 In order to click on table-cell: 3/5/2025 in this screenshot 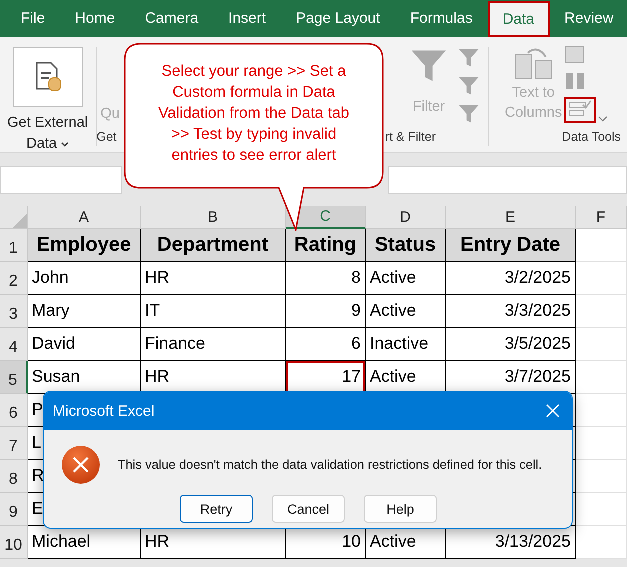, I will do `click(511, 344)`.